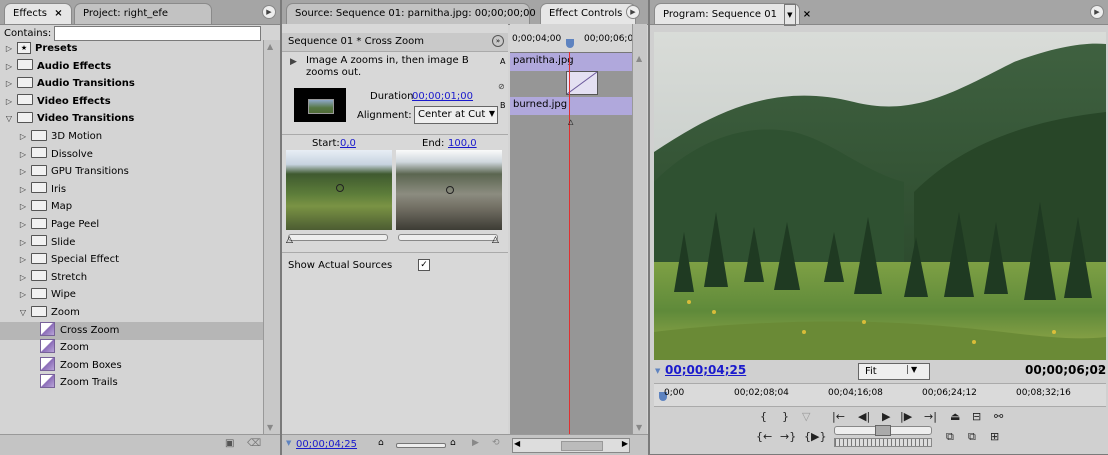 Image resolution: width=1108 pixels, height=455 pixels. Describe the element at coordinates (498, 41) in the screenshot. I see `show-timeline-icon: »` at that location.